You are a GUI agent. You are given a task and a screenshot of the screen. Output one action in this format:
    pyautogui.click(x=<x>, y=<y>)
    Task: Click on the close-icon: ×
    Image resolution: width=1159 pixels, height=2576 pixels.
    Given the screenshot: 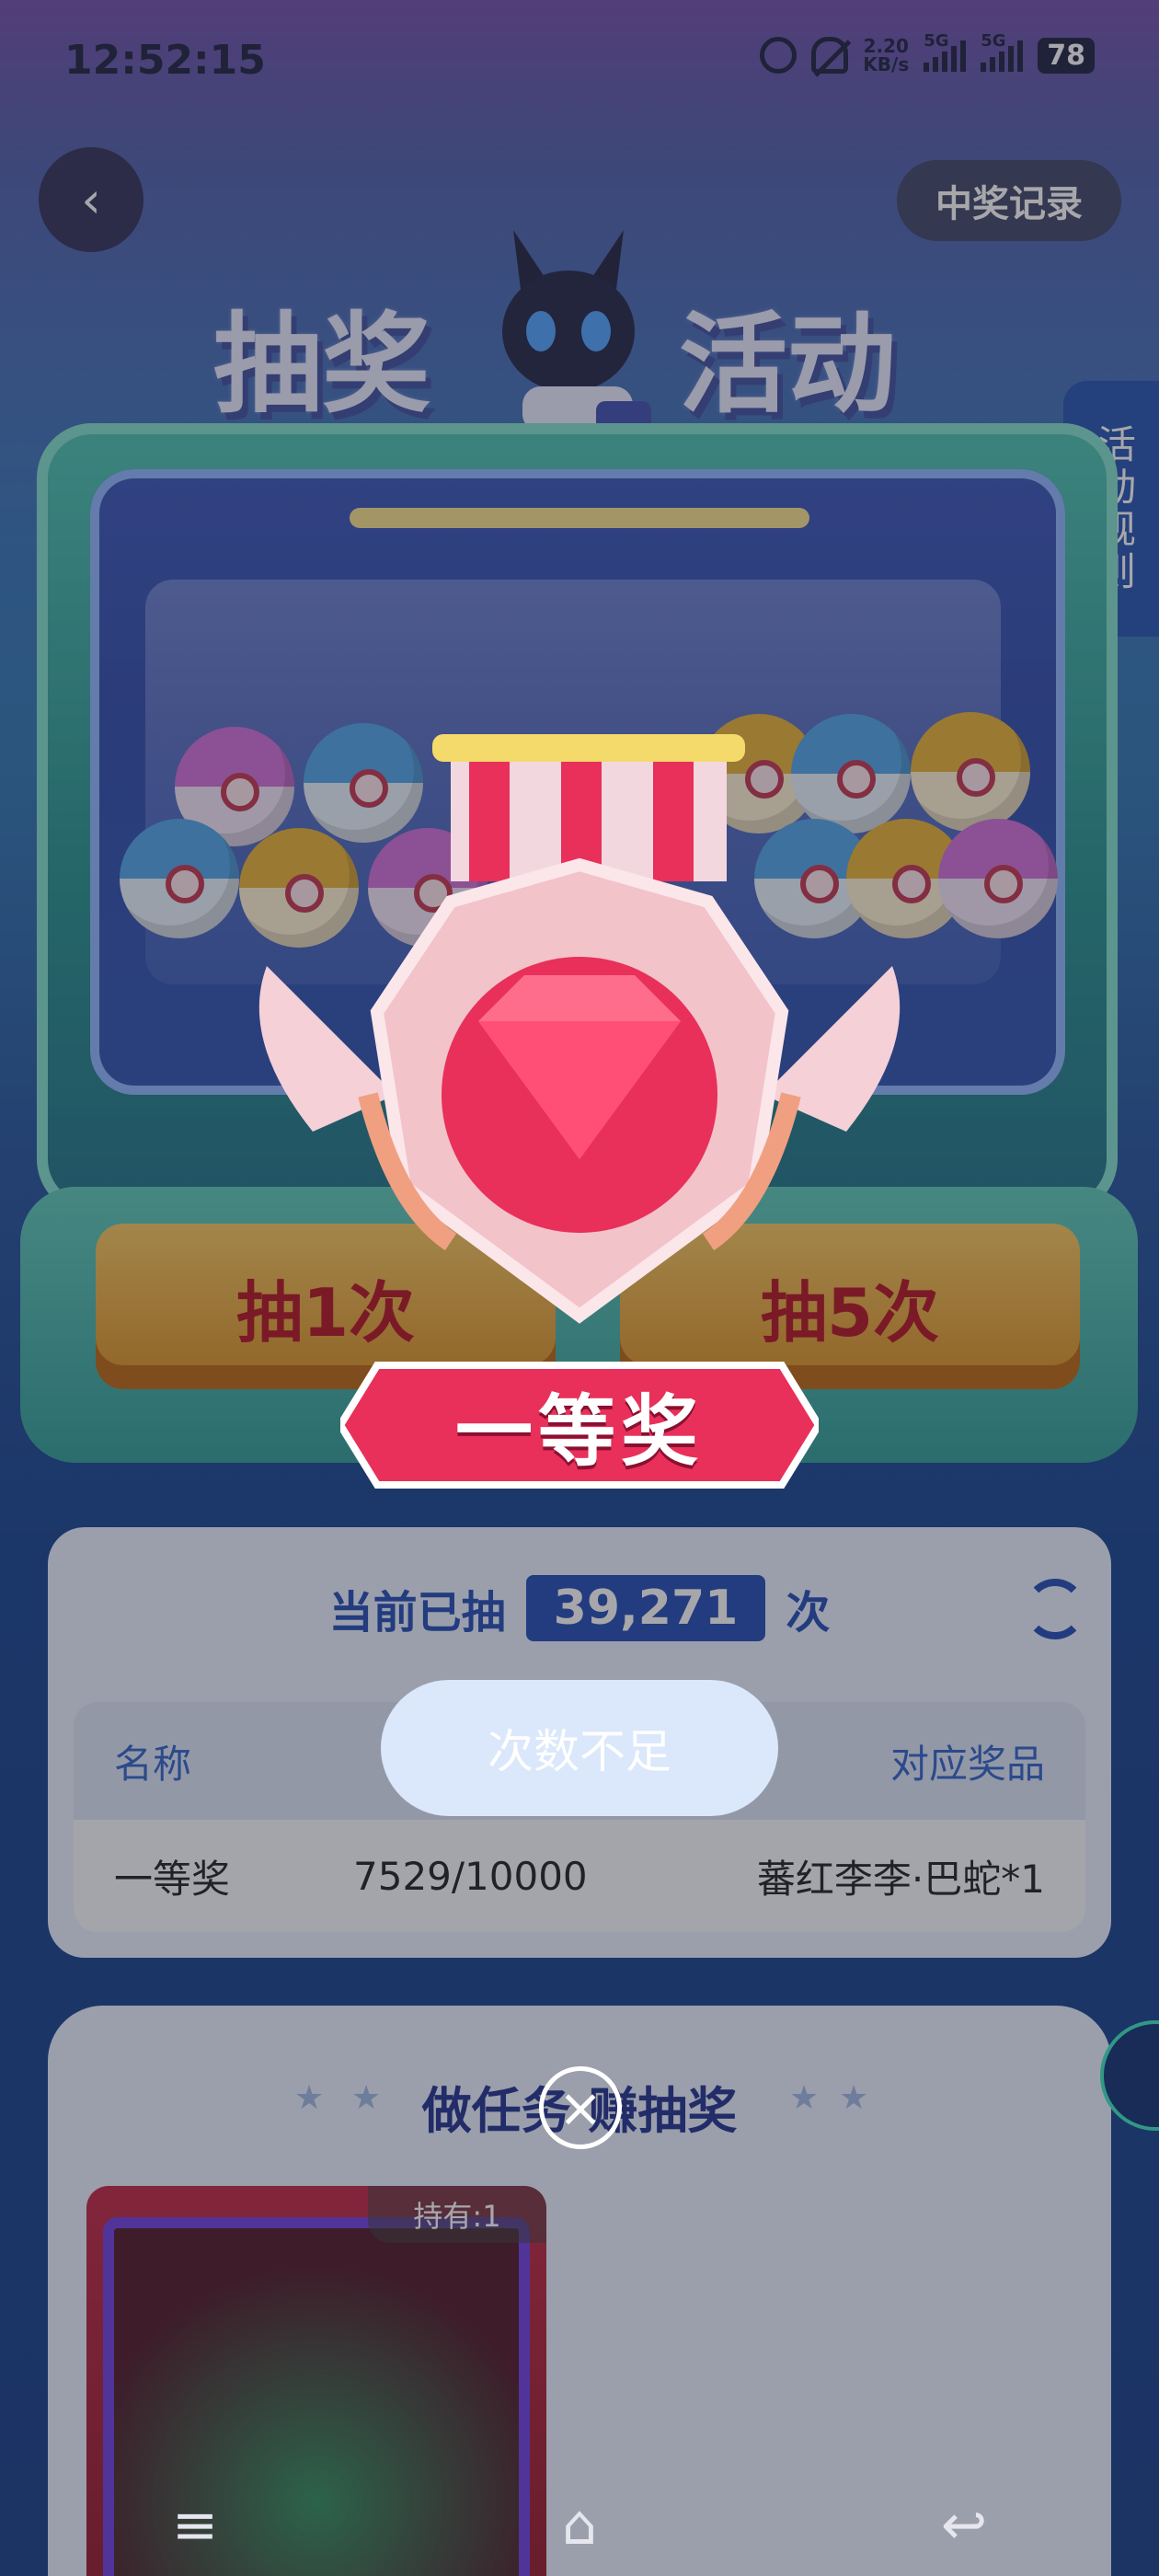 What is the action you would take?
    pyautogui.click(x=580, y=2107)
    